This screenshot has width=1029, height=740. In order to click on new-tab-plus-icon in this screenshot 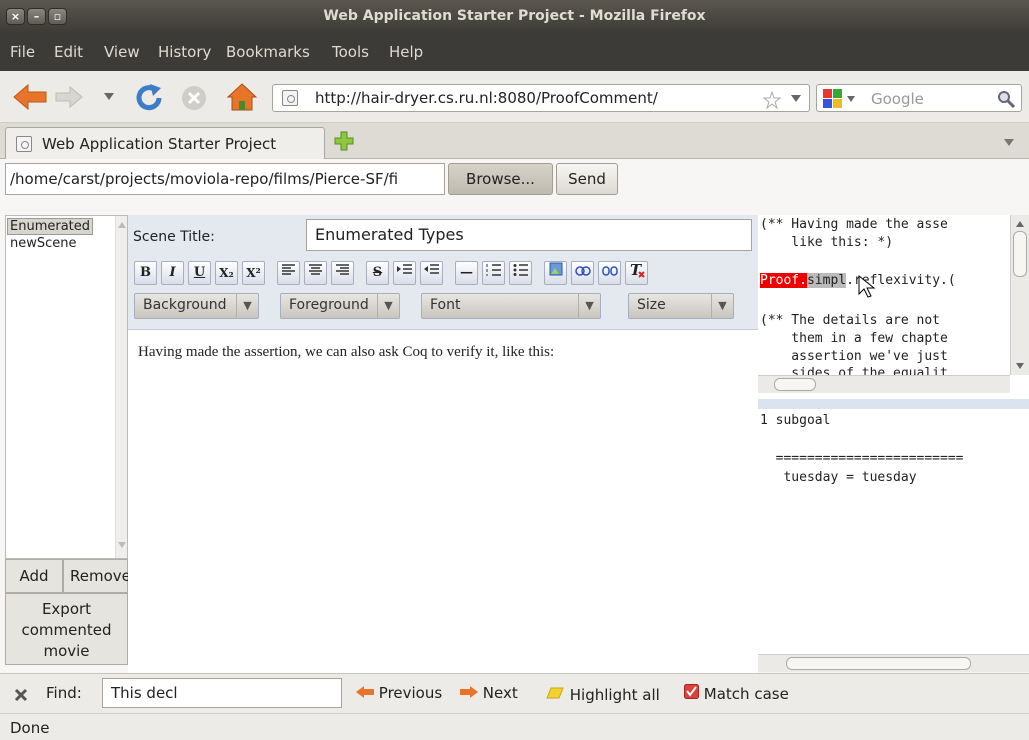, I will do `click(344, 141)`.